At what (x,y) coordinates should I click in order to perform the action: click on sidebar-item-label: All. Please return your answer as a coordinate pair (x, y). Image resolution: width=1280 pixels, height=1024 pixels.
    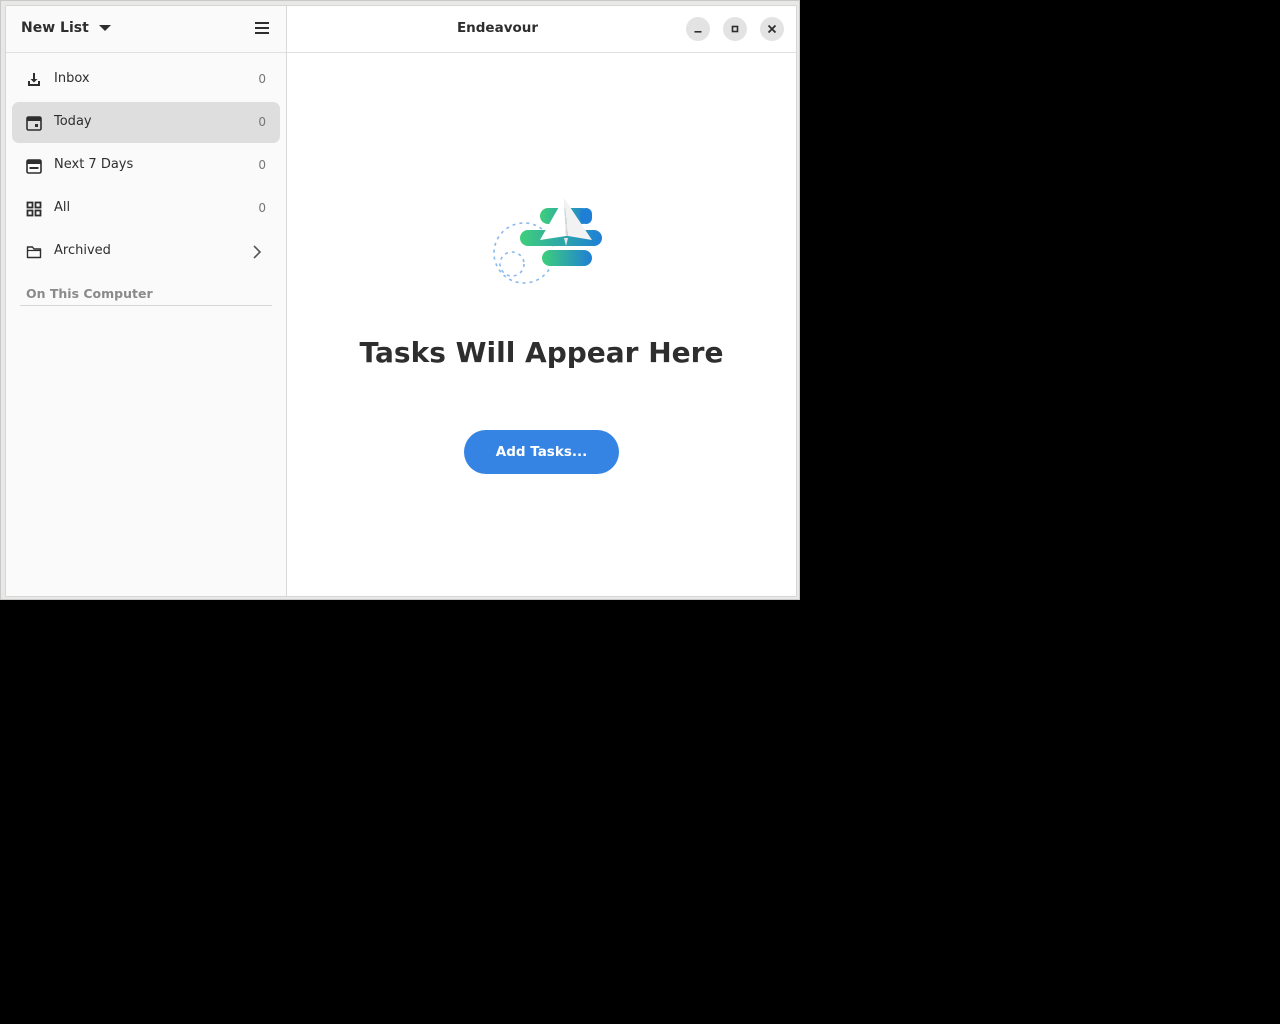
    Looking at the image, I should click on (62, 207).